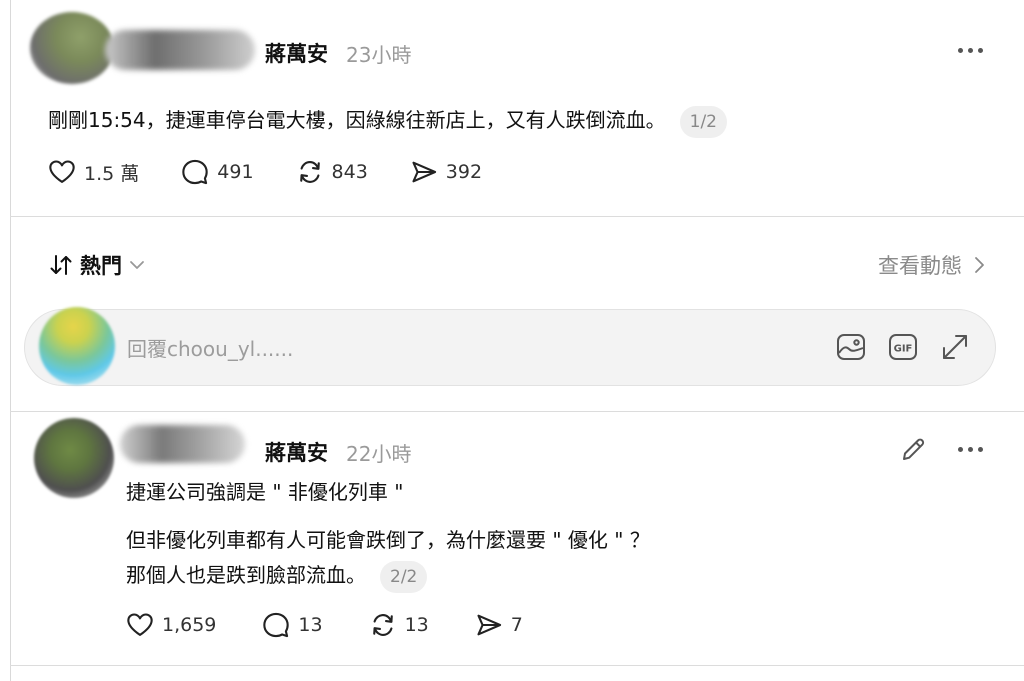  I want to click on post-time: 23小時, so click(379, 55).